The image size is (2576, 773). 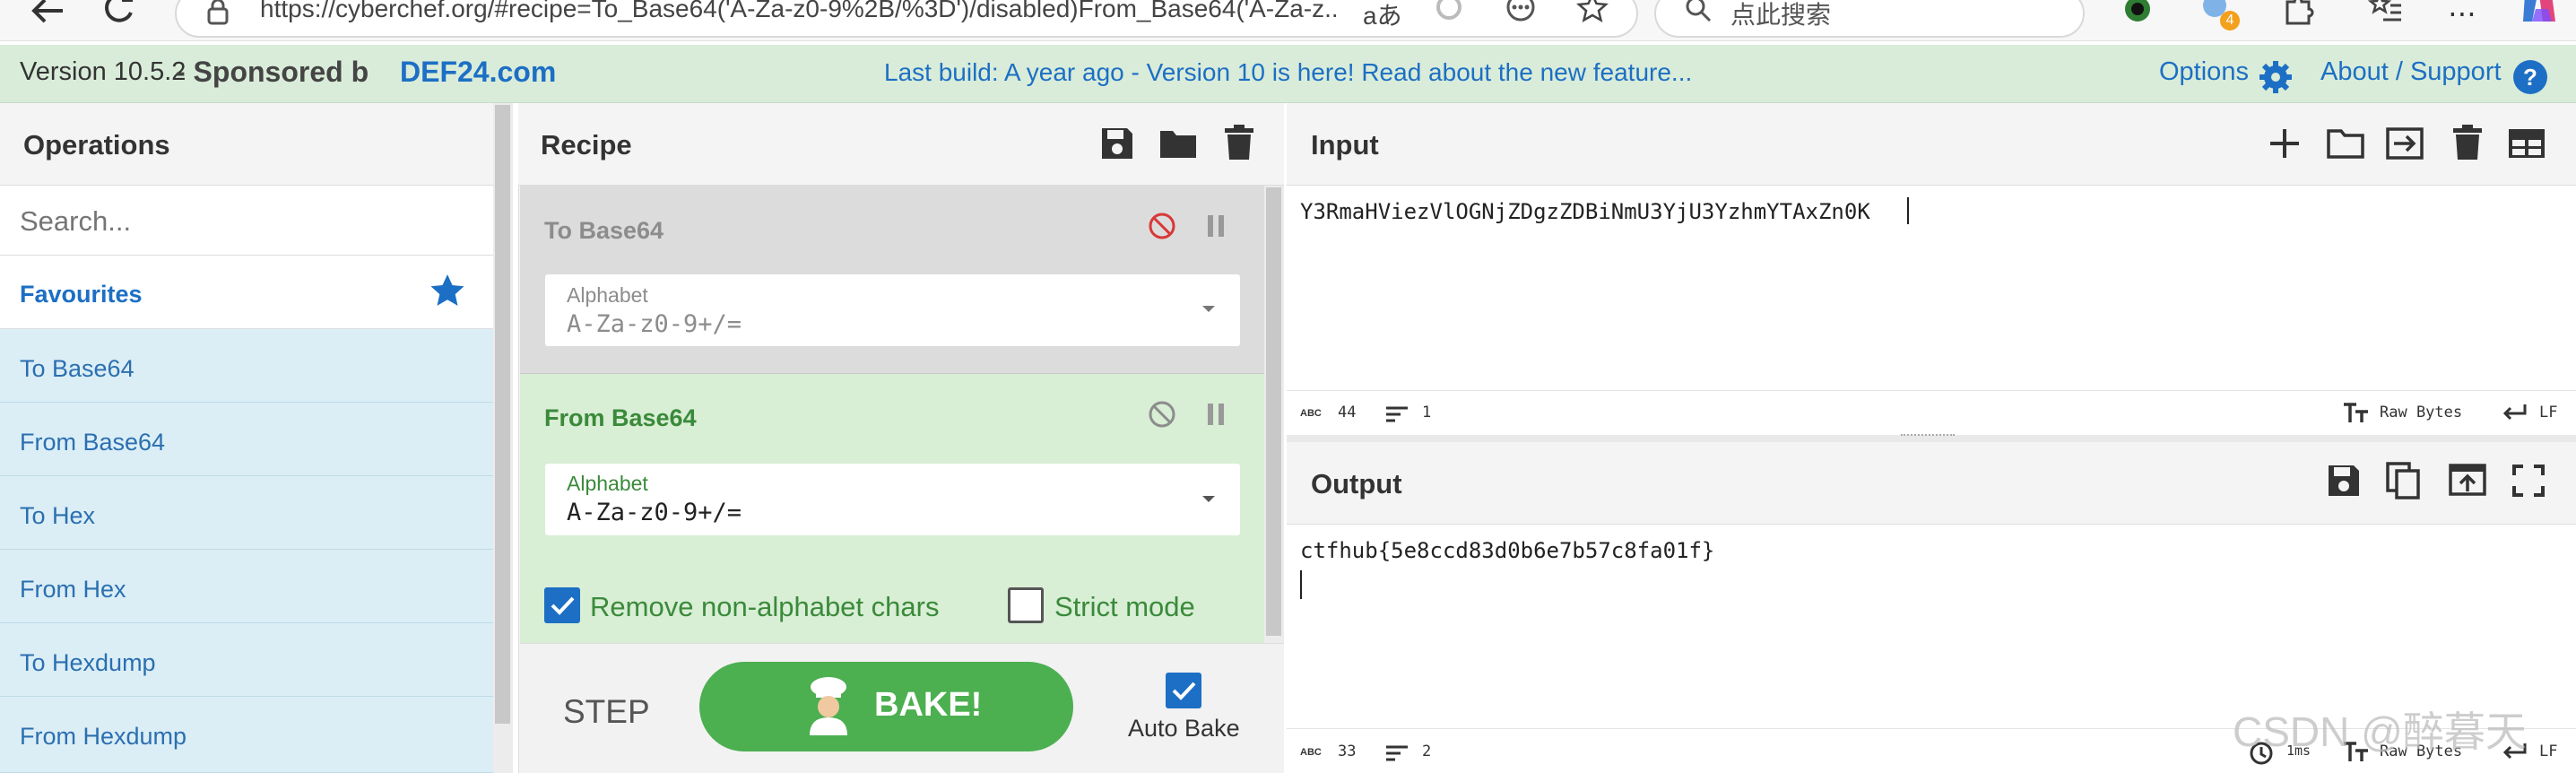 What do you see at coordinates (478, 72) in the screenshot?
I see `sponsor-link: DEF24.com` at bounding box center [478, 72].